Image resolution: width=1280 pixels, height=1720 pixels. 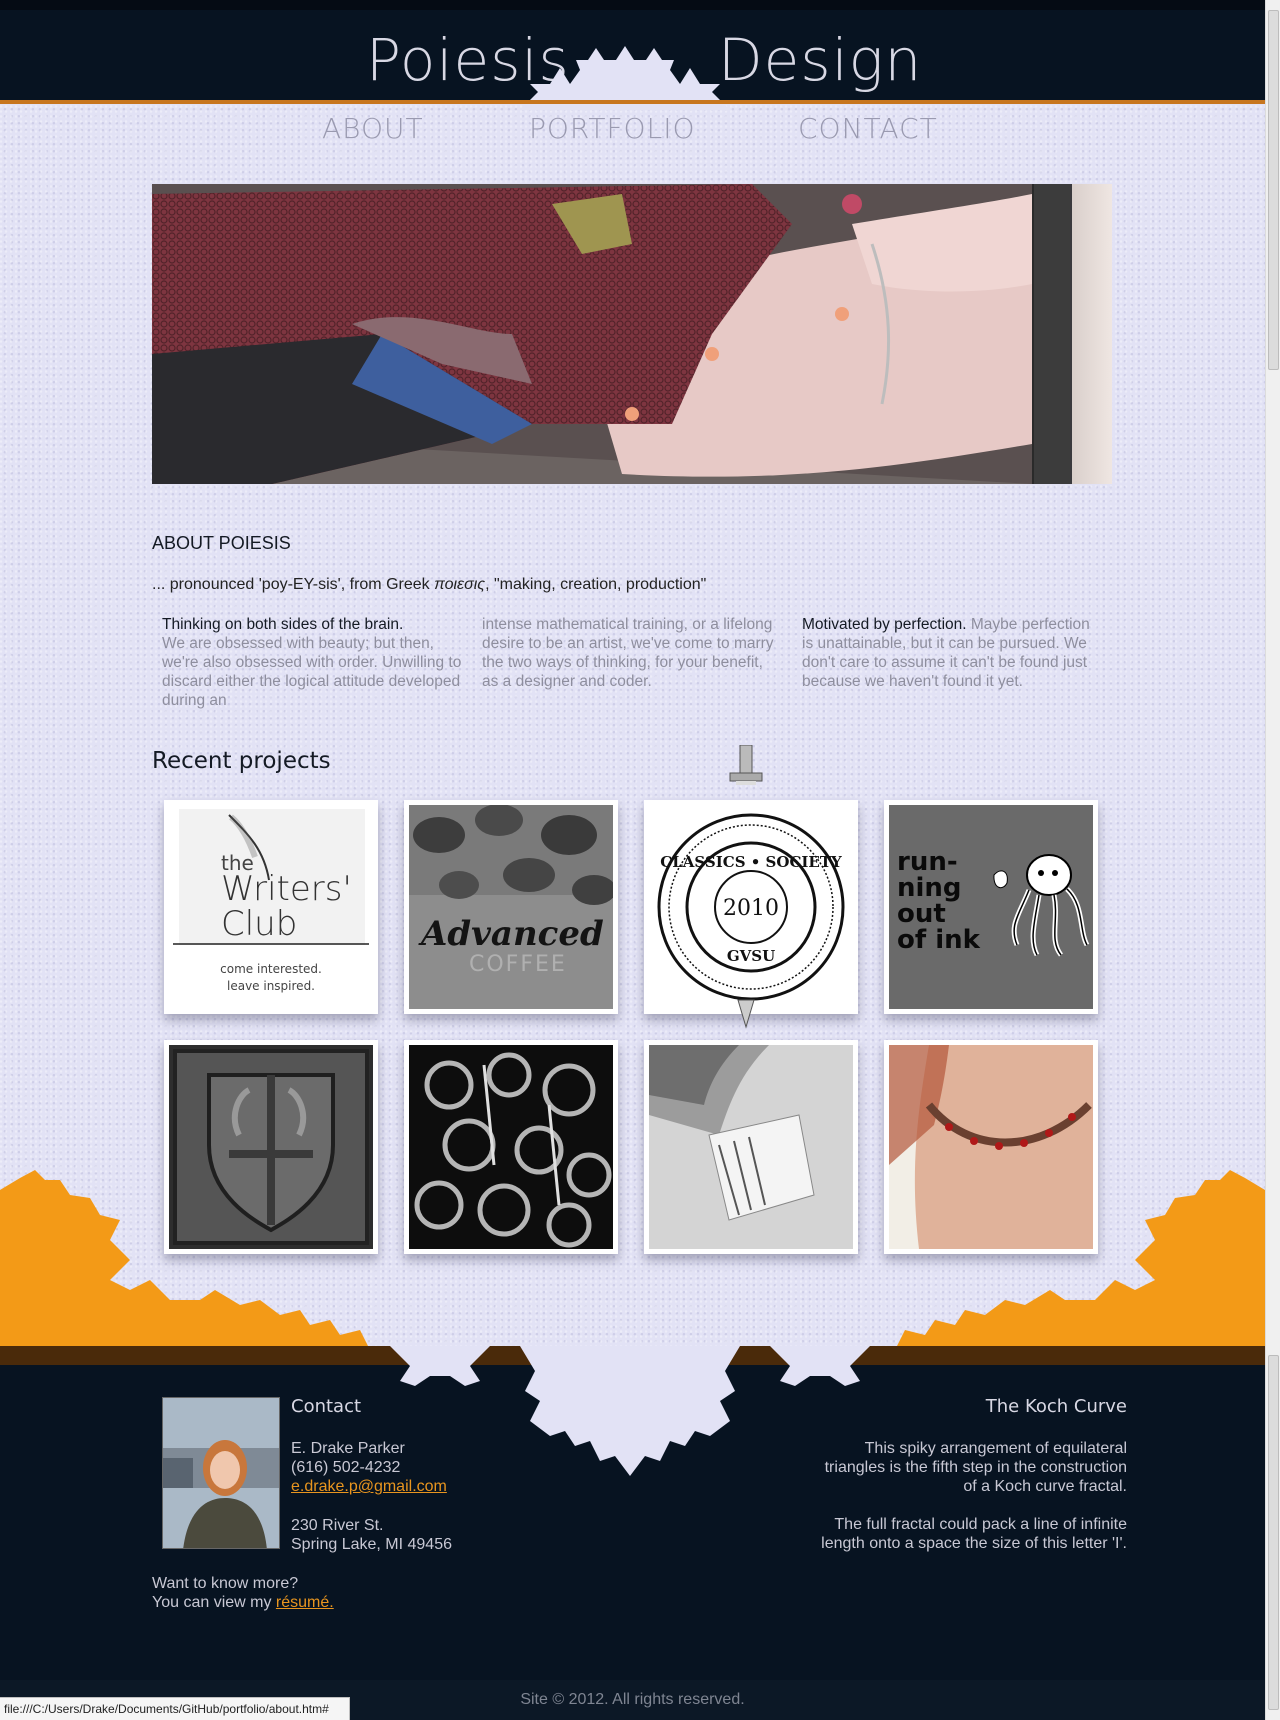 What do you see at coordinates (241, 761) in the screenshot?
I see `projects-heading: Recent projects` at bounding box center [241, 761].